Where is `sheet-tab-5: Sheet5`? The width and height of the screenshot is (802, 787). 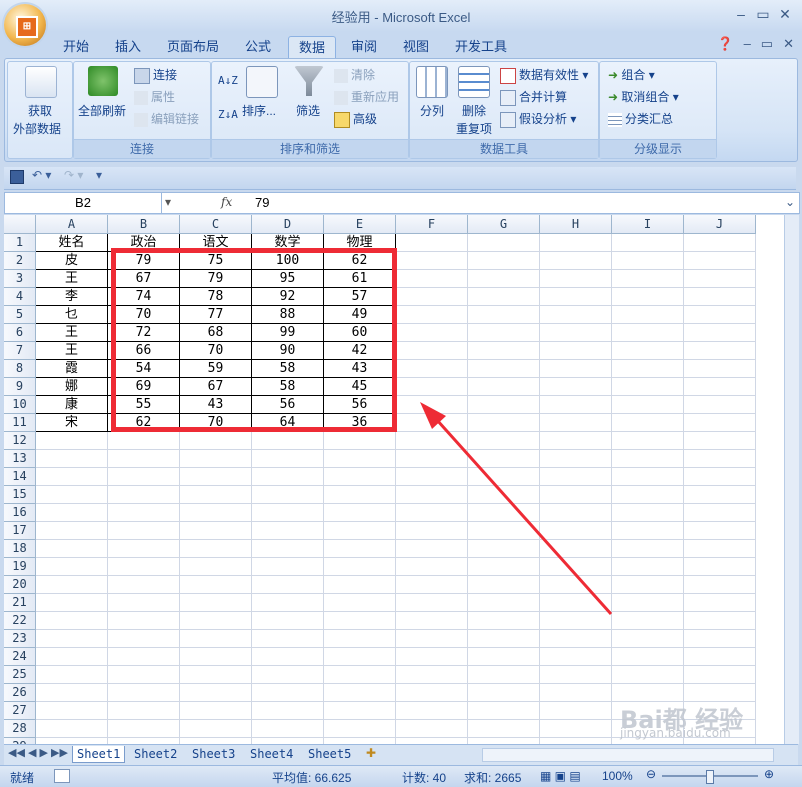
sheet-tab-5: Sheet5 is located at coordinates (329, 754).